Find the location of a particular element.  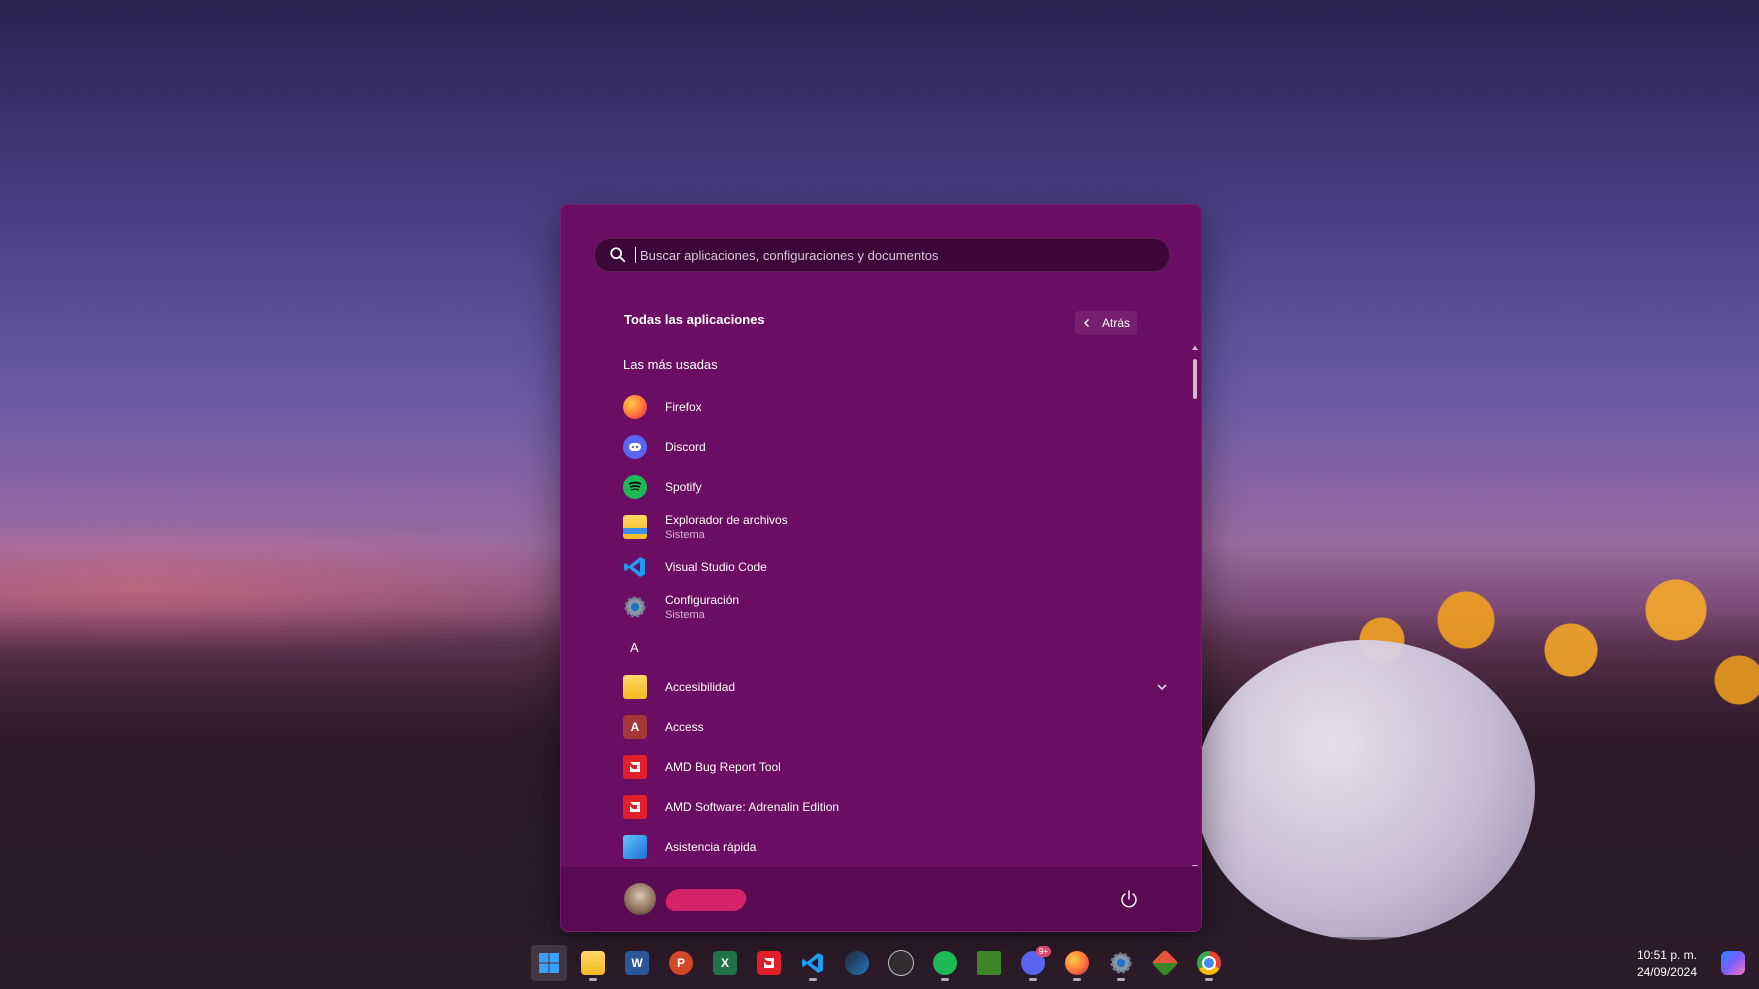

taskbar-start-button is located at coordinates (549, 963).